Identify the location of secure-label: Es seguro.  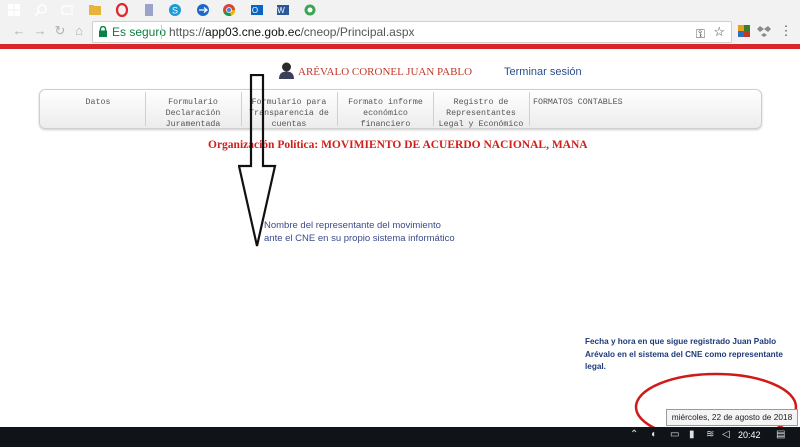
(139, 32).